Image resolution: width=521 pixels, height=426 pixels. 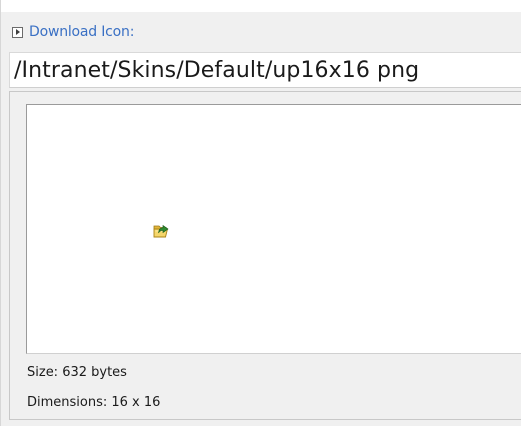 What do you see at coordinates (17, 32) in the screenshot?
I see `expand-triangle-icon` at bounding box center [17, 32].